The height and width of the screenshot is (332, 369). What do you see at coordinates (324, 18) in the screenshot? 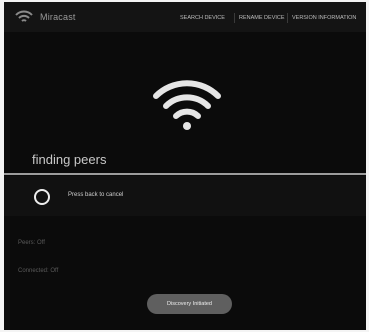
I see `version-information-button: VERSION INFORMATION` at bounding box center [324, 18].